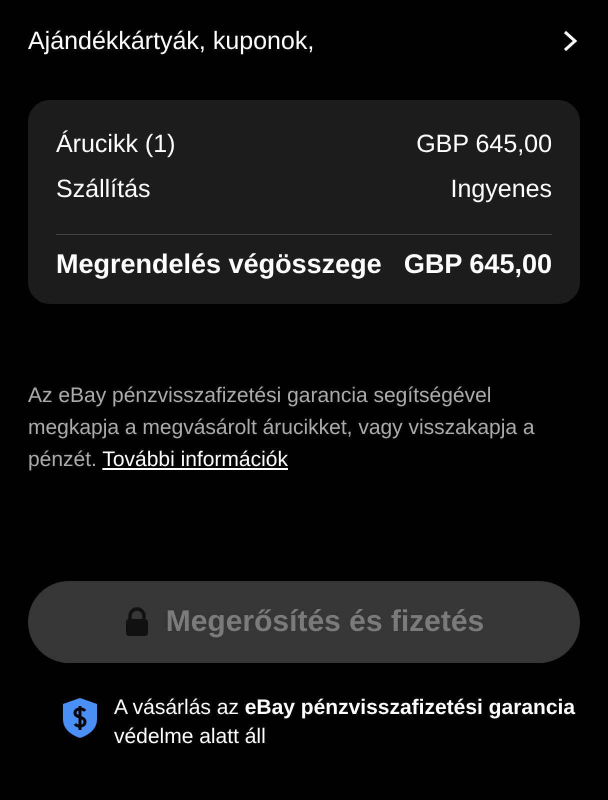 Image resolution: width=608 pixels, height=800 pixels. Describe the element at coordinates (171, 41) in the screenshot. I see `coupons-label: Ajándékkártyák, kuponok,` at that location.